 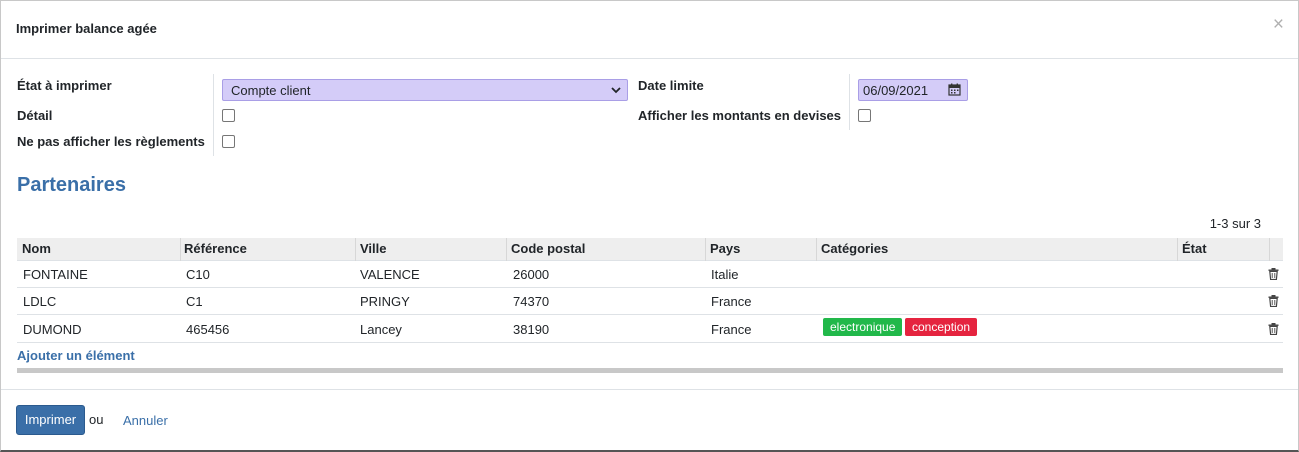 I want to click on cell-reference: 465456, so click(x=208, y=329).